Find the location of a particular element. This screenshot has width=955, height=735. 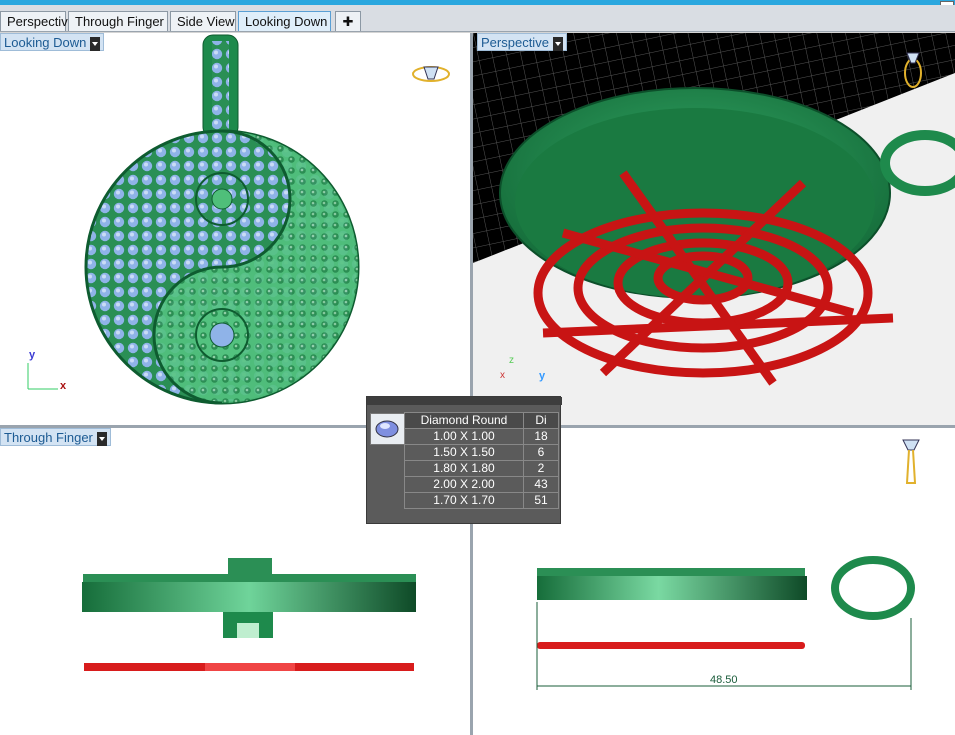

stone-qty: 18 is located at coordinates (541, 436).